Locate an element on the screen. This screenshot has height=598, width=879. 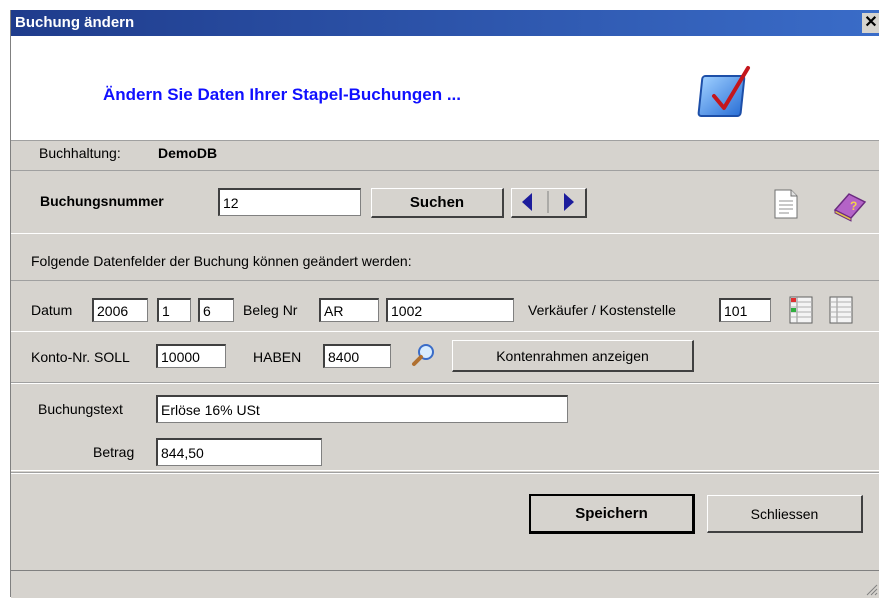
status-bar is located at coordinates (445, 584).